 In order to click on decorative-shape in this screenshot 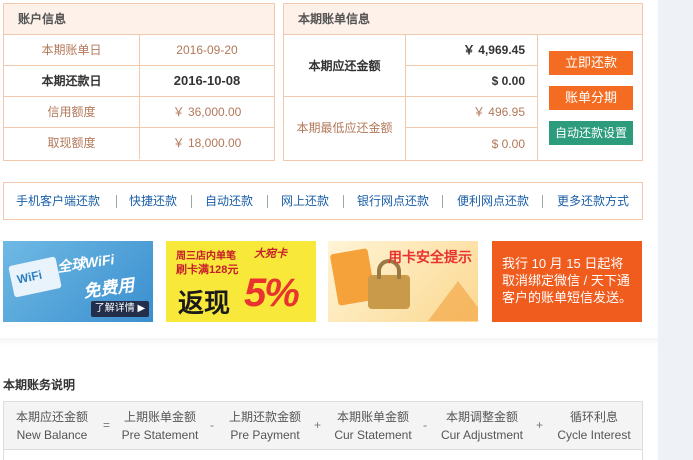, I will do `click(453, 301)`.